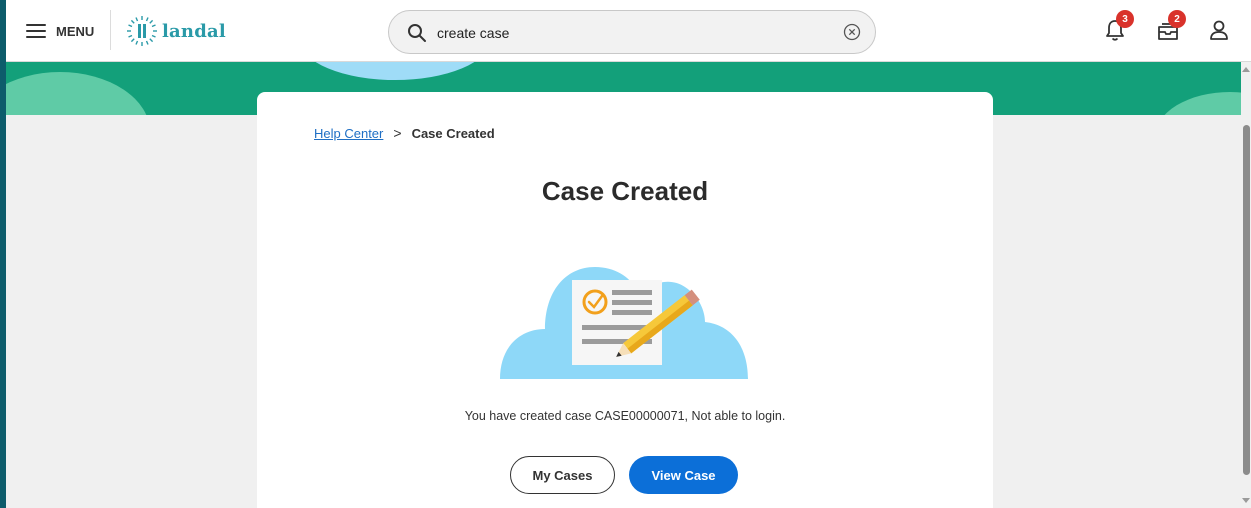 The image size is (1251, 508). I want to click on top-bar: MENU landal create case 3 2, so click(625, 31).